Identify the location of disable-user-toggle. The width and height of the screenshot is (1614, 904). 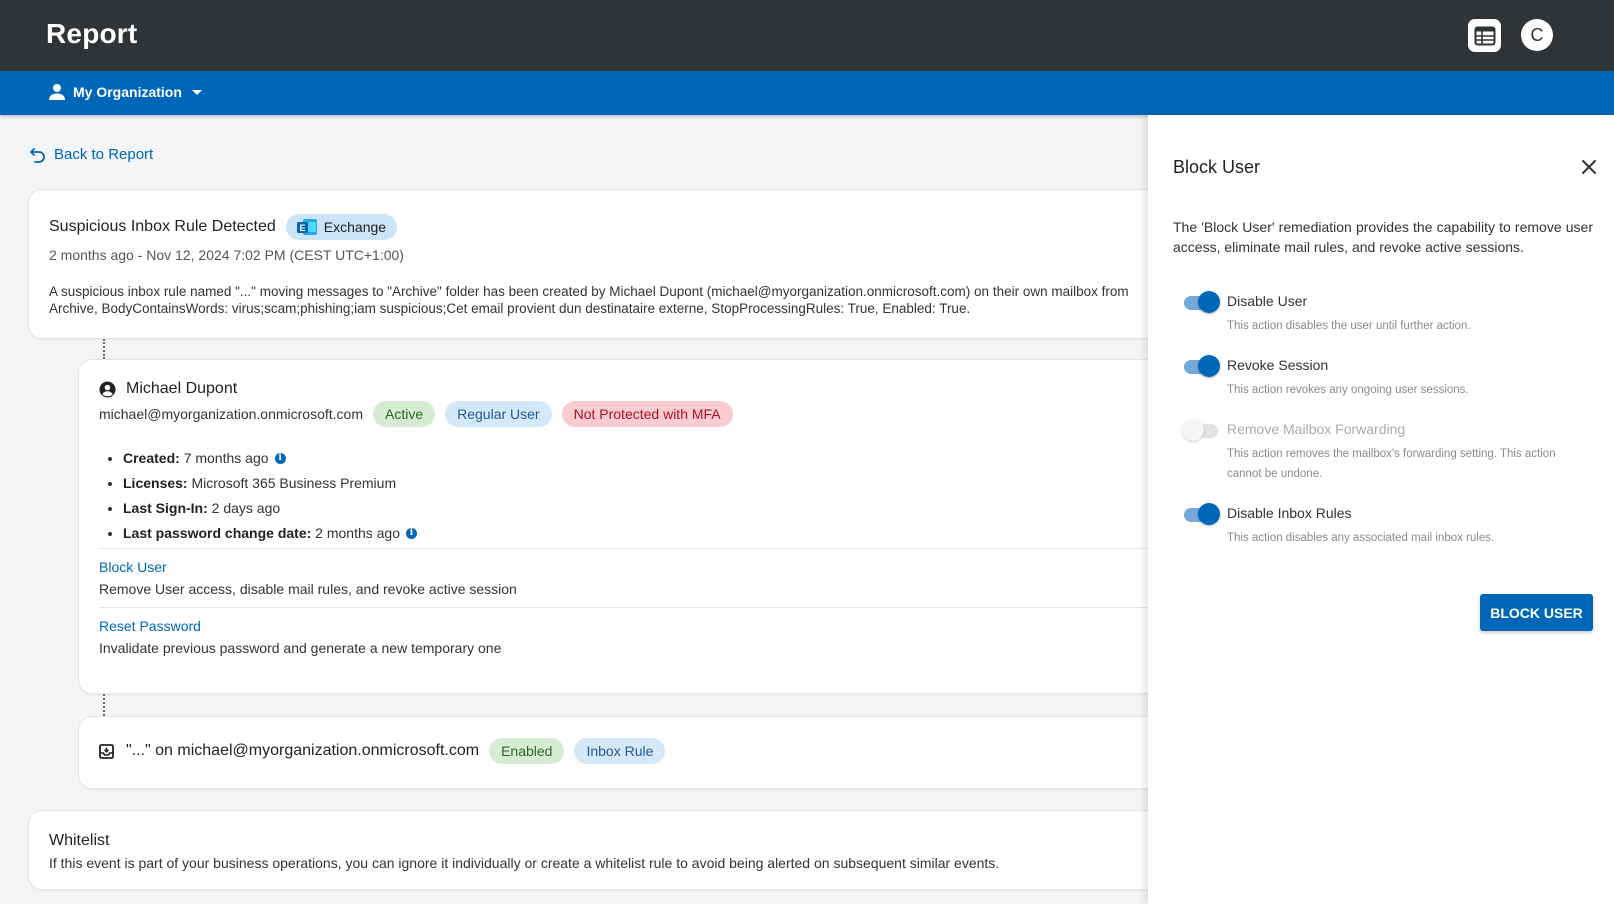
(1201, 302).